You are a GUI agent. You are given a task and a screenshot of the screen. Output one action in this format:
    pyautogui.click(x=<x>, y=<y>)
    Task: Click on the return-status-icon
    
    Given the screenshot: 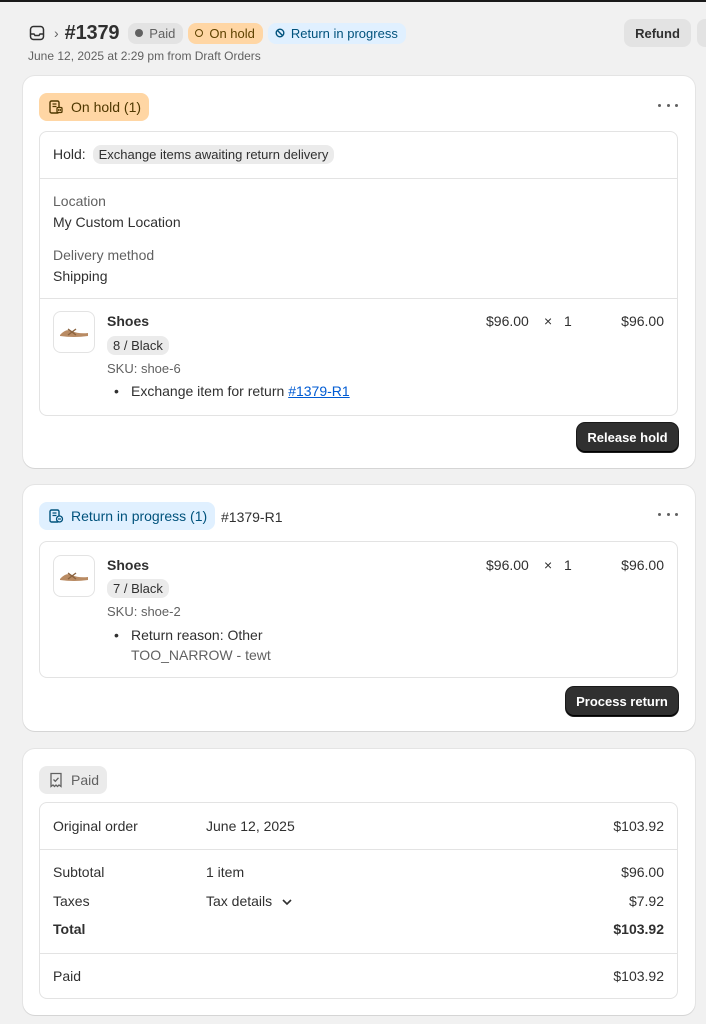 What is the action you would take?
    pyautogui.click(x=280, y=33)
    